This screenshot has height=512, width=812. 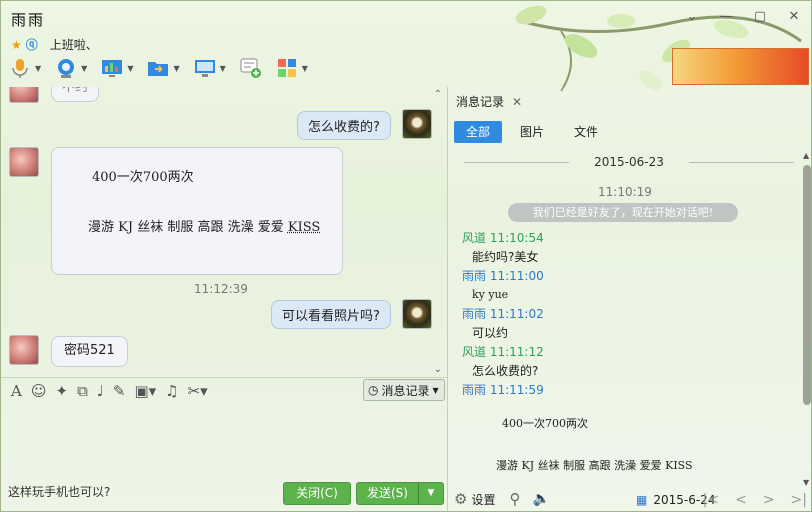 I want to click on message-text: 密码521, so click(x=89, y=350).